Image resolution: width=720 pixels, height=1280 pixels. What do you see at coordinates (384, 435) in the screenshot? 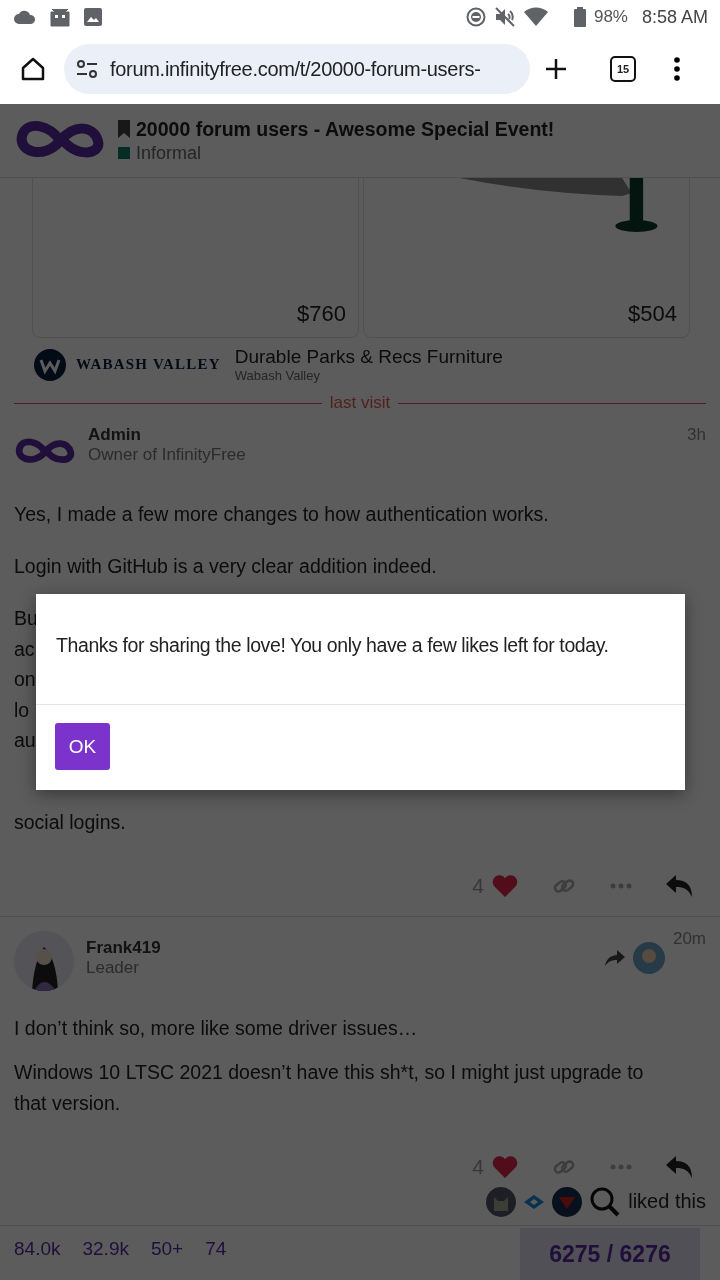
I see `username: Admin` at bounding box center [384, 435].